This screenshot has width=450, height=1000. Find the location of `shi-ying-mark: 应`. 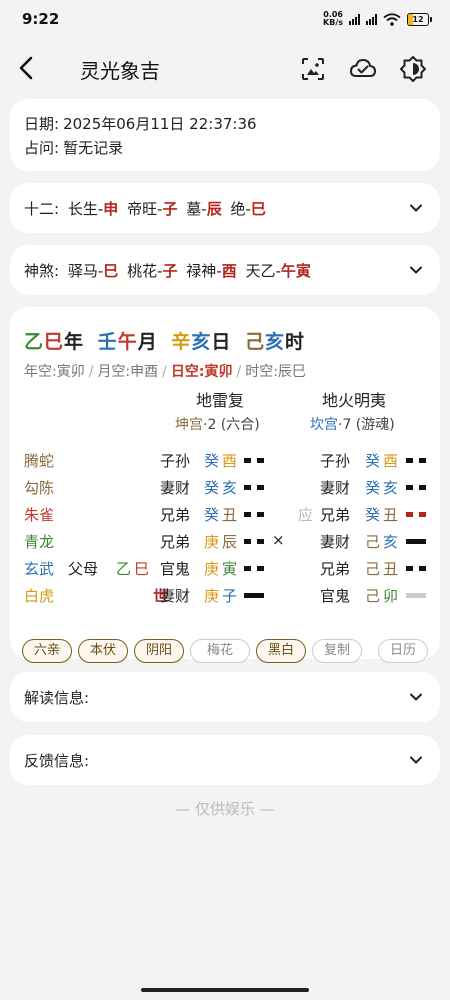

shi-ying-mark: 应 is located at coordinates (306, 515).